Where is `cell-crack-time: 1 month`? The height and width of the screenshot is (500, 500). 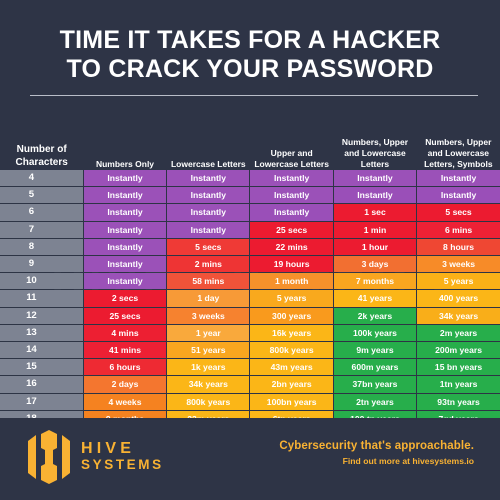
cell-crack-time: 1 month is located at coordinates (291, 281).